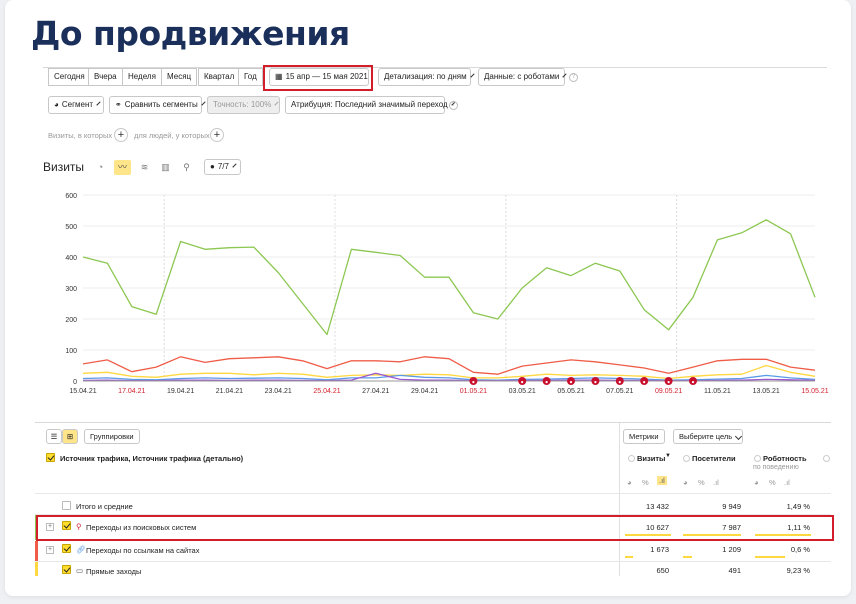 The image size is (856, 604). What do you see at coordinates (54, 436) in the screenshot?
I see `list-view-icon: ☰` at bounding box center [54, 436].